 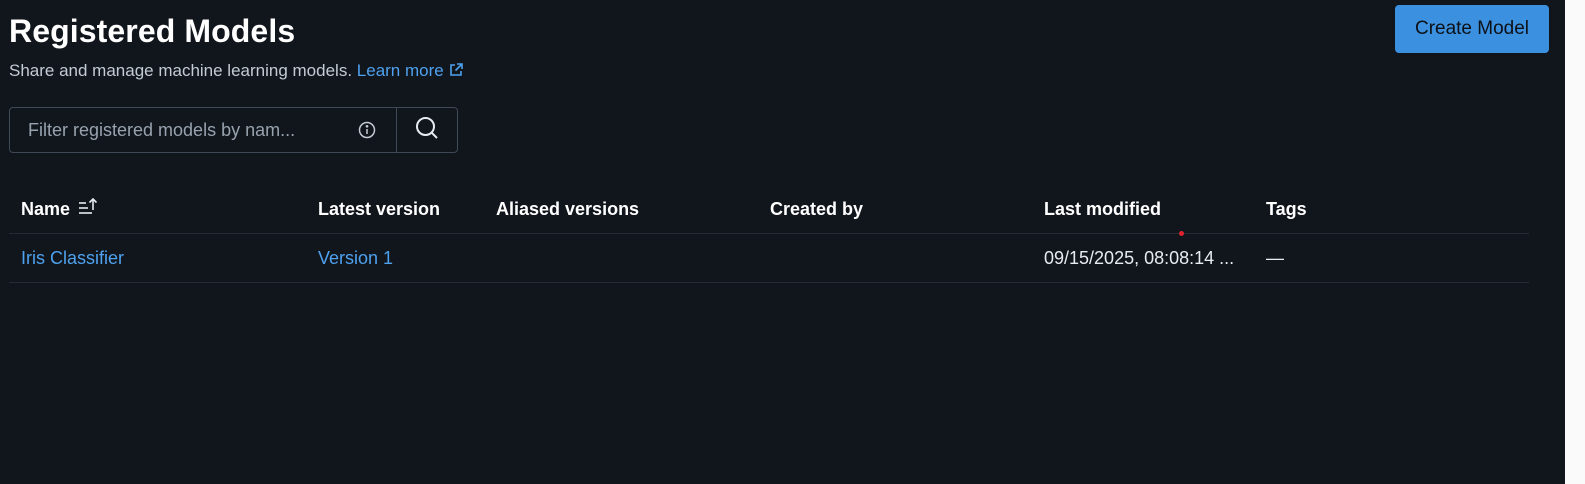 I want to click on search-box, so click(x=233, y=130).